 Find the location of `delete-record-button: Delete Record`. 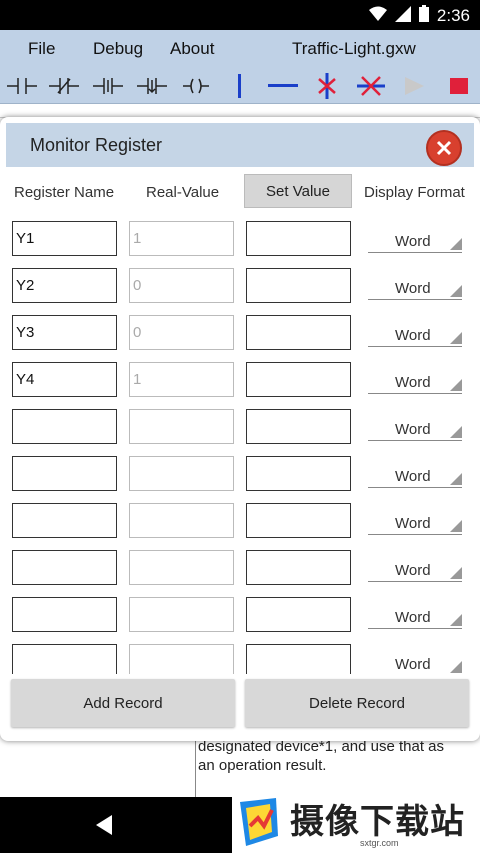

delete-record-button: Delete Record is located at coordinates (357, 703).